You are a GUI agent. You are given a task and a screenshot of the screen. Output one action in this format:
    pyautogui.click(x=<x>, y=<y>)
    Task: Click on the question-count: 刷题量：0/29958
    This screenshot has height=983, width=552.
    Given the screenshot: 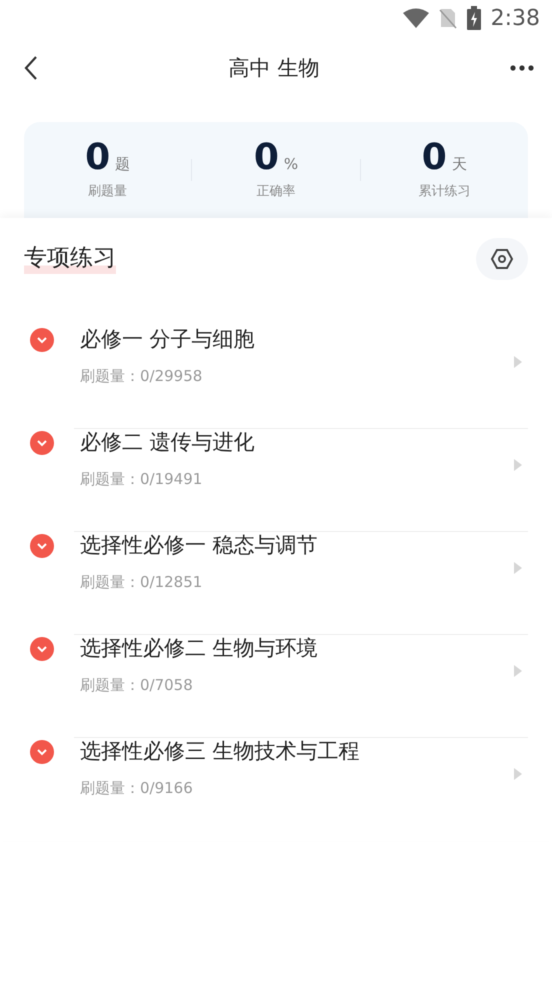 What is the action you would take?
    pyautogui.click(x=142, y=376)
    